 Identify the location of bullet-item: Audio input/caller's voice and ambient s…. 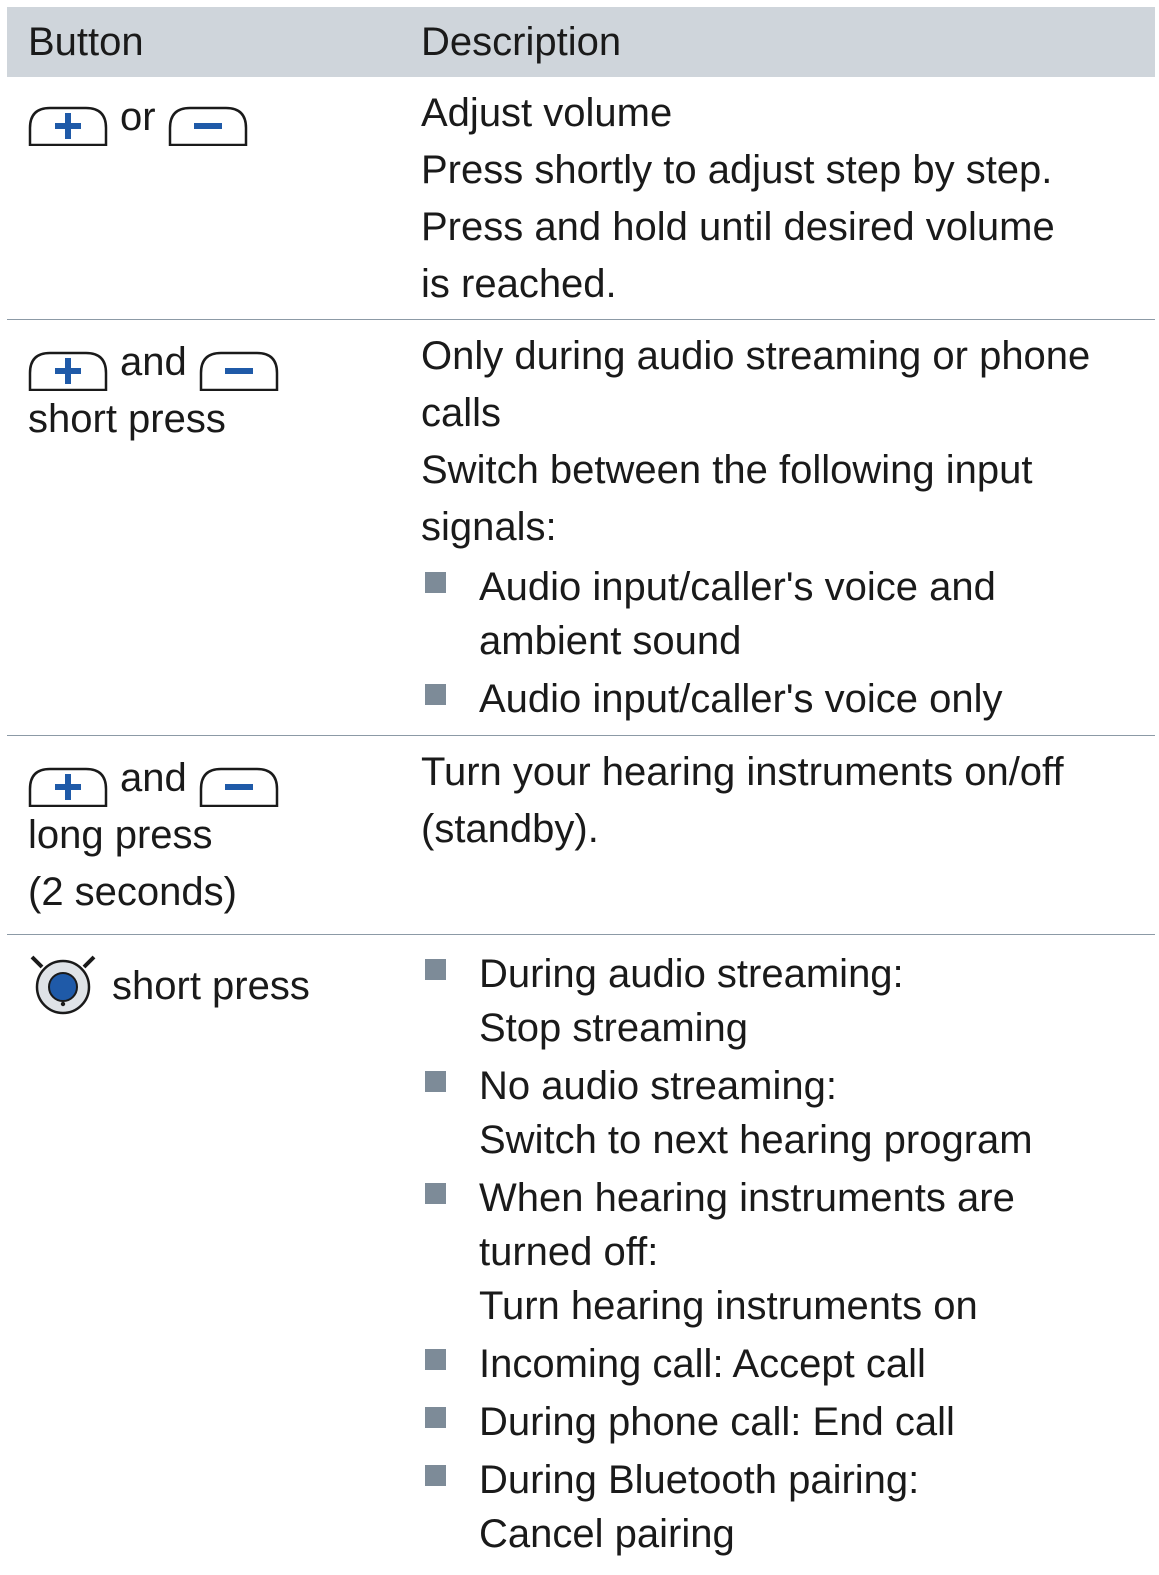
(786, 614).